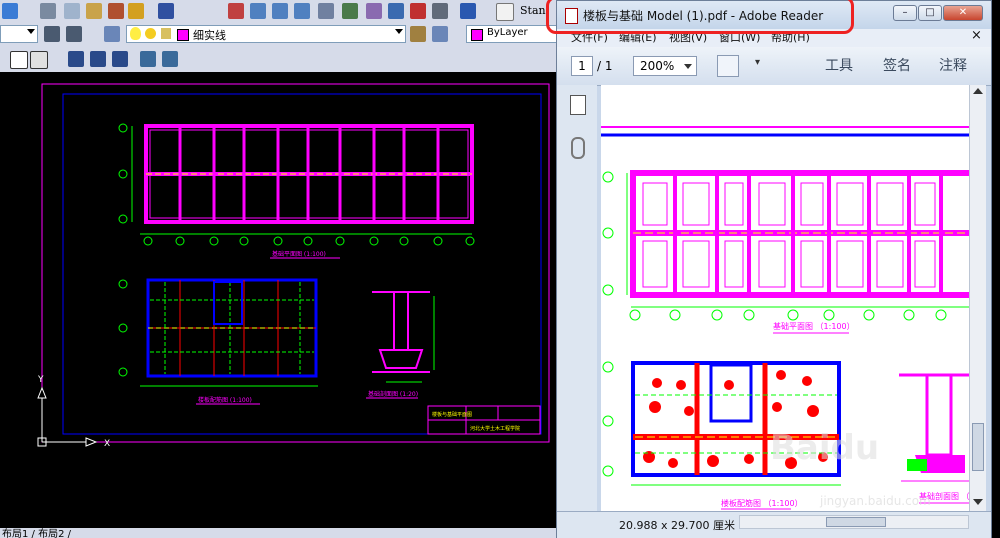 Image resolution: width=1000 pixels, height=538 pixels. I want to click on brush-icon, so click(116, 11).